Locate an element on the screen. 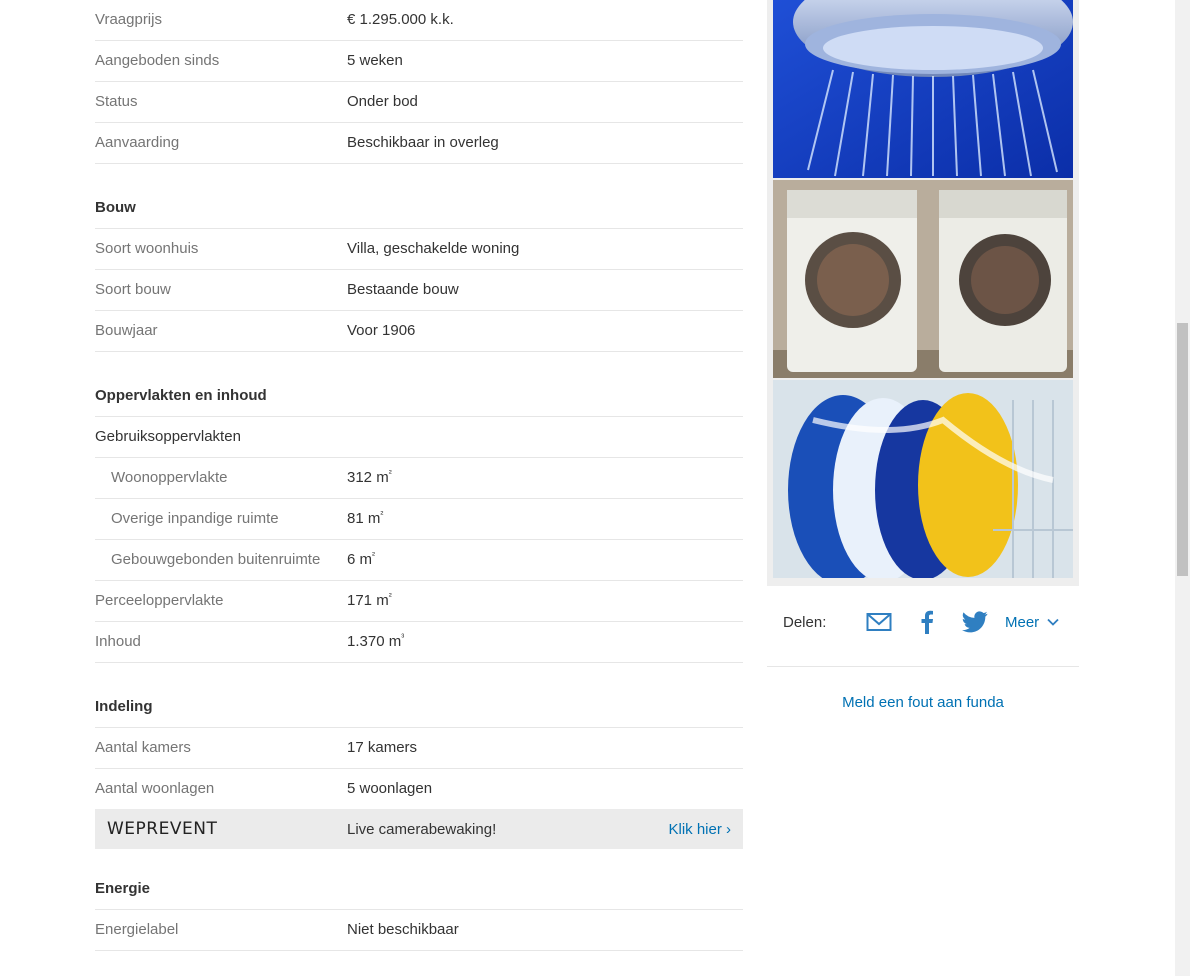  weprevent-logo: WEPREVENT is located at coordinates (162, 829).